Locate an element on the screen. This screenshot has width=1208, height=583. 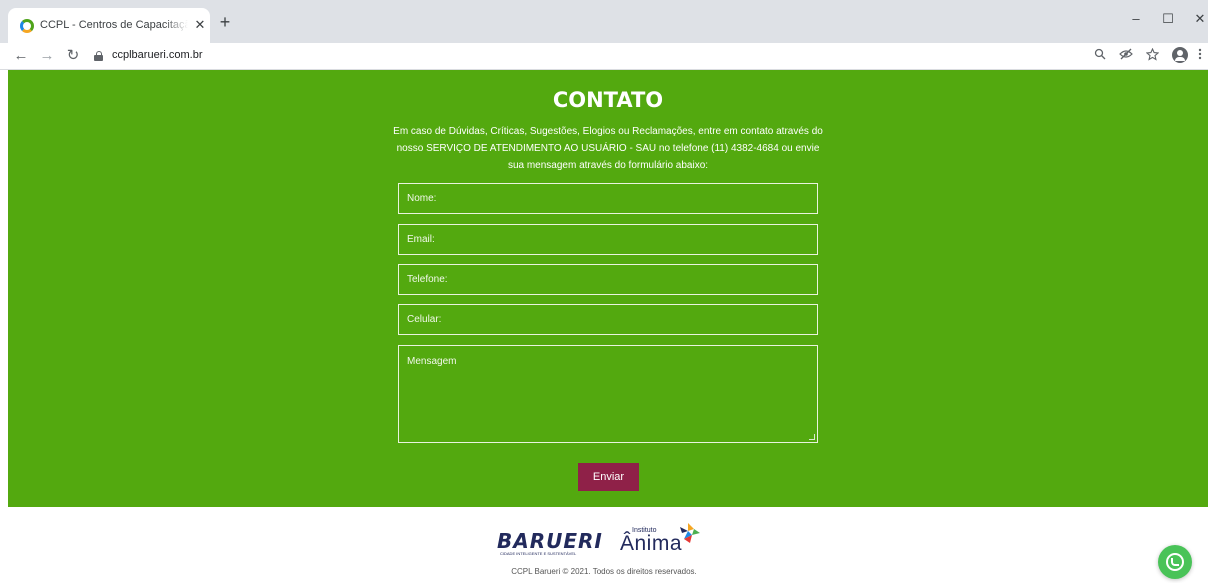
address-bar: ccplbarueri.com.br is located at coordinates (157, 55).